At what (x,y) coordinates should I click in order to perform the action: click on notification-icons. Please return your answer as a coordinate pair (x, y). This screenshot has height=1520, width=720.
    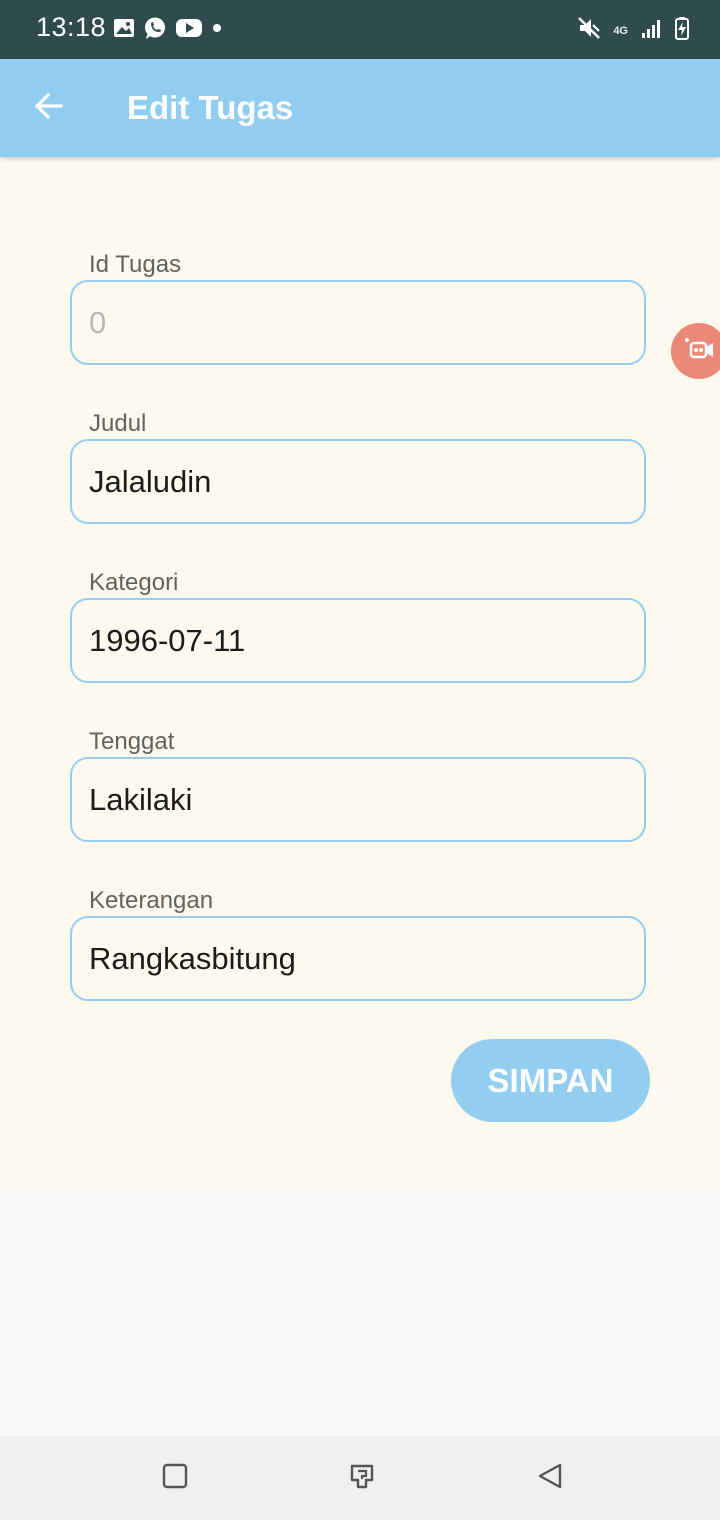
    Looking at the image, I should click on (168, 30).